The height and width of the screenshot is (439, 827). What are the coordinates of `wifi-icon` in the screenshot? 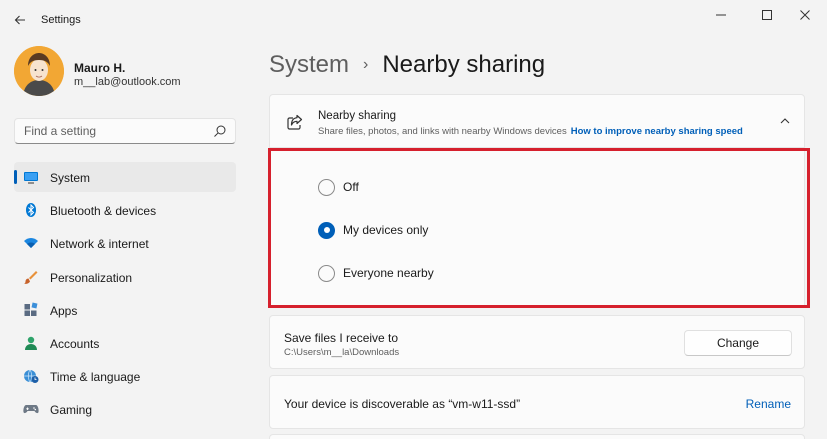 It's located at (31, 243).